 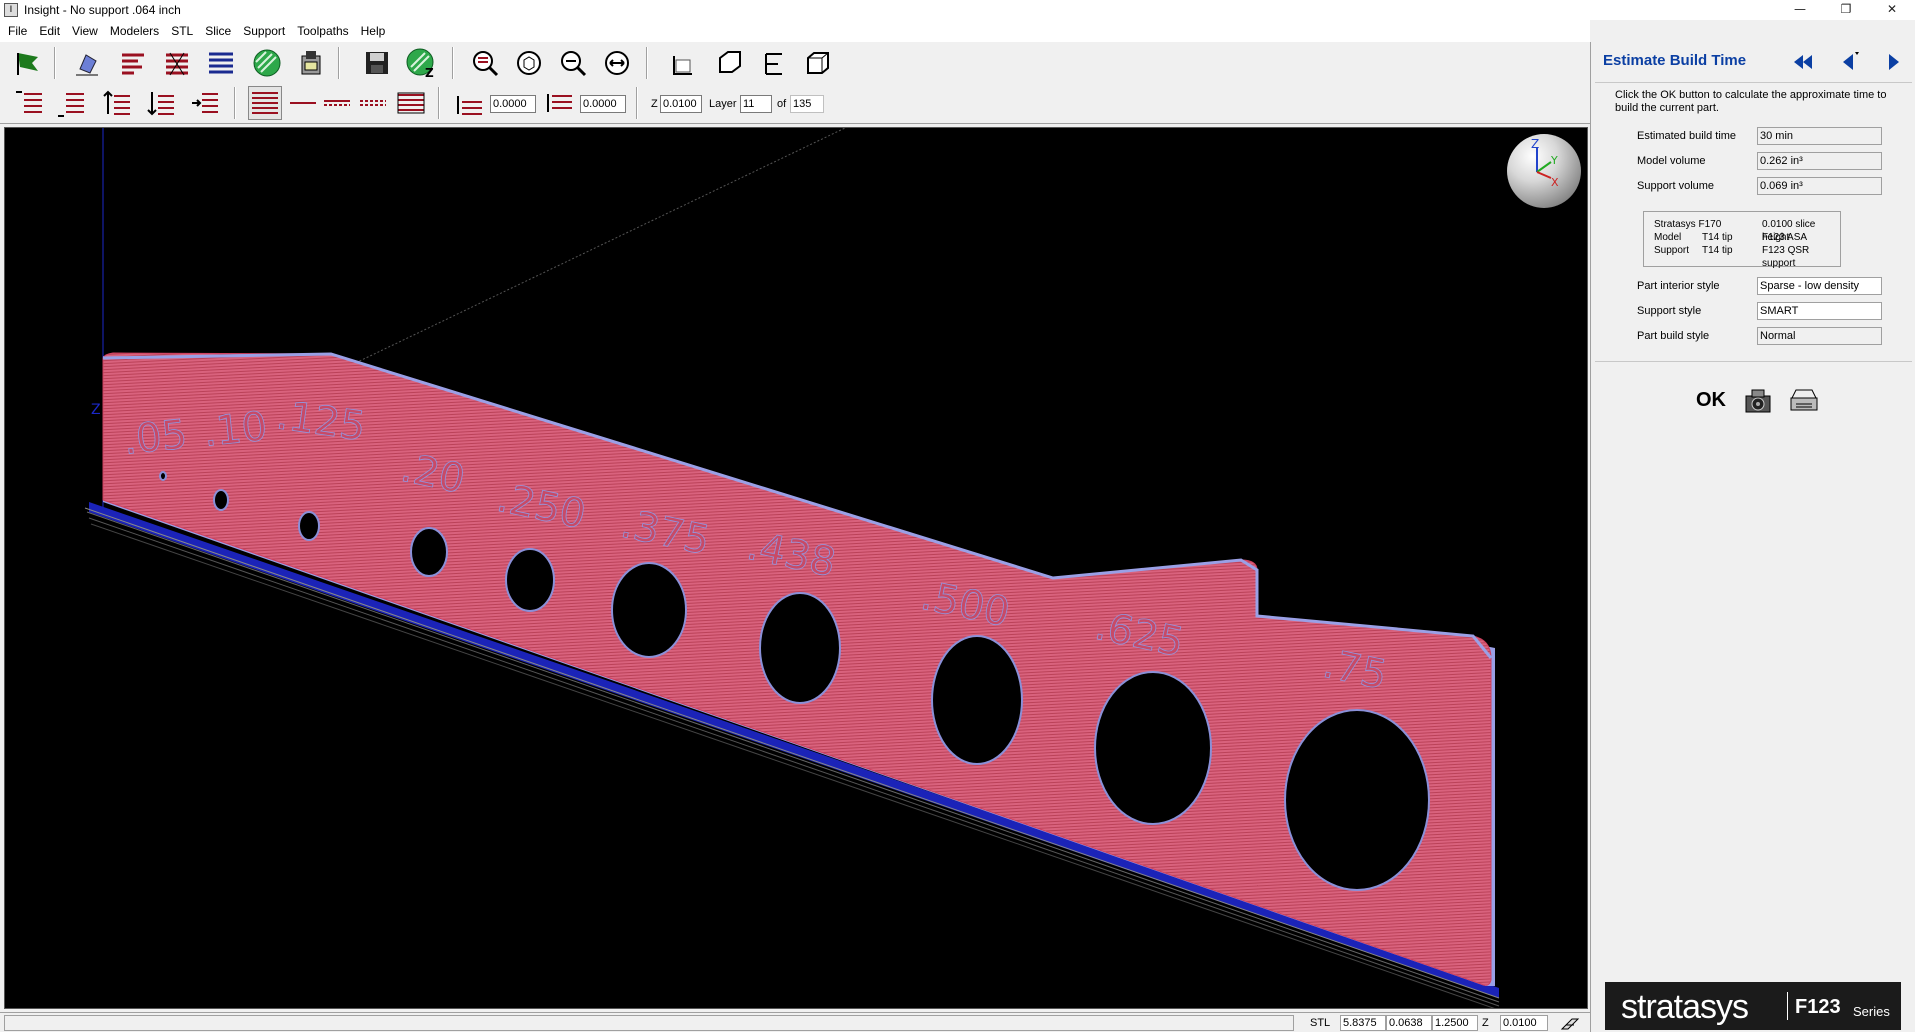 I want to click on logo-model: F123, so click(x=1818, y=1007).